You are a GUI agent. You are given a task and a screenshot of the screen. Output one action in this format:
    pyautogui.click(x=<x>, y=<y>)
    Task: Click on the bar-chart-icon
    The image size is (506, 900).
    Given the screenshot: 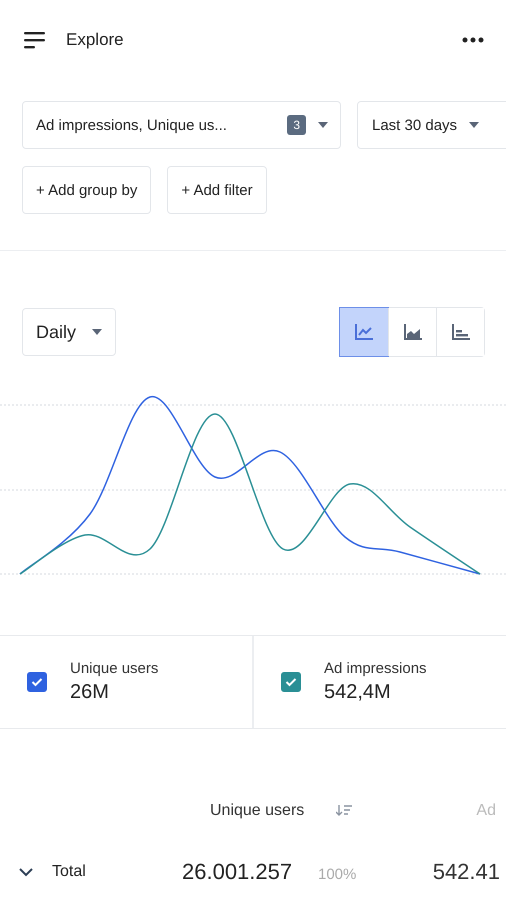 What is the action you would take?
    pyautogui.click(x=460, y=332)
    